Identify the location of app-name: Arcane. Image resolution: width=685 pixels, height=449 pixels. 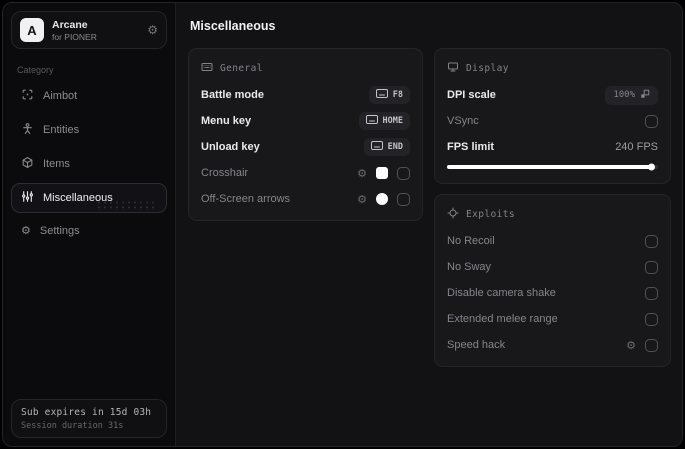
(70, 24).